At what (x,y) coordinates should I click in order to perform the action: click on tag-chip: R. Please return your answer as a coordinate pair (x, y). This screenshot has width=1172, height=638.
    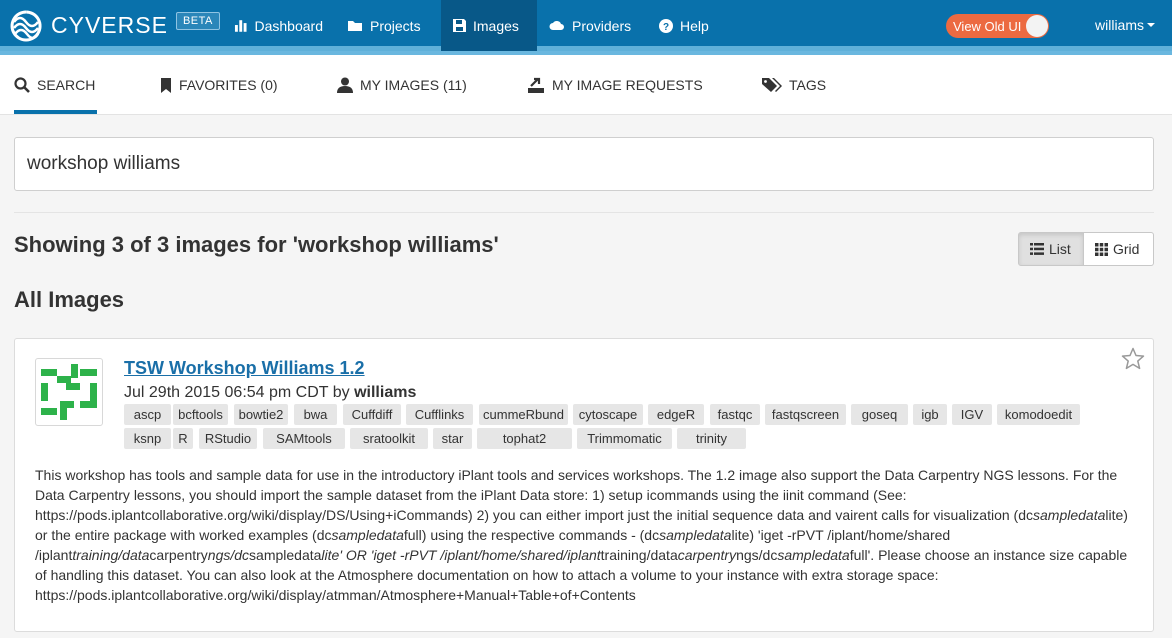
    Looking at the image, I should click on (183, 438).